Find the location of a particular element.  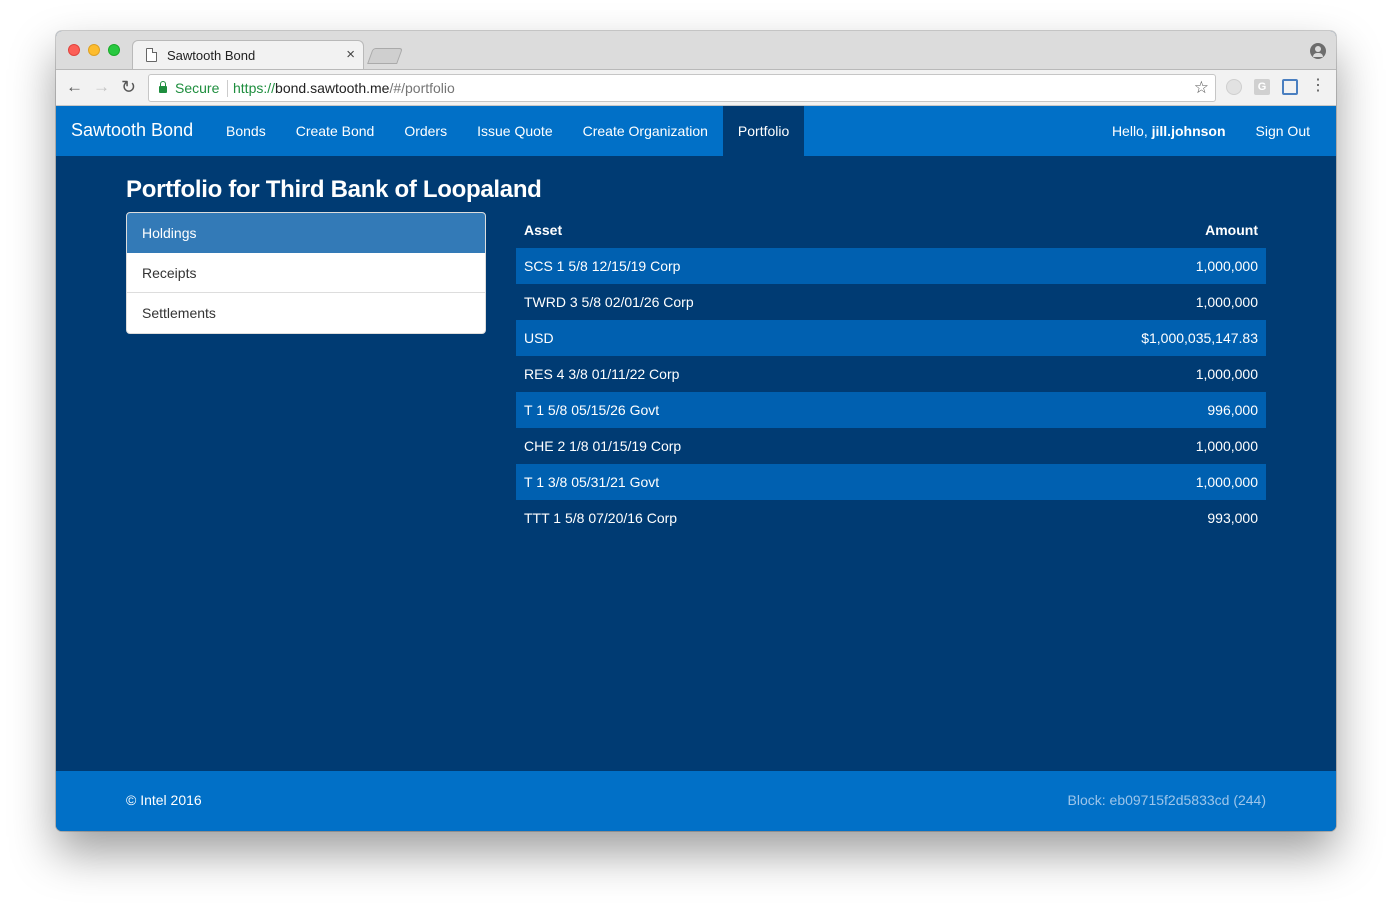

sidebar-item-settlements: Settlements is located at coordinates (306, 313).